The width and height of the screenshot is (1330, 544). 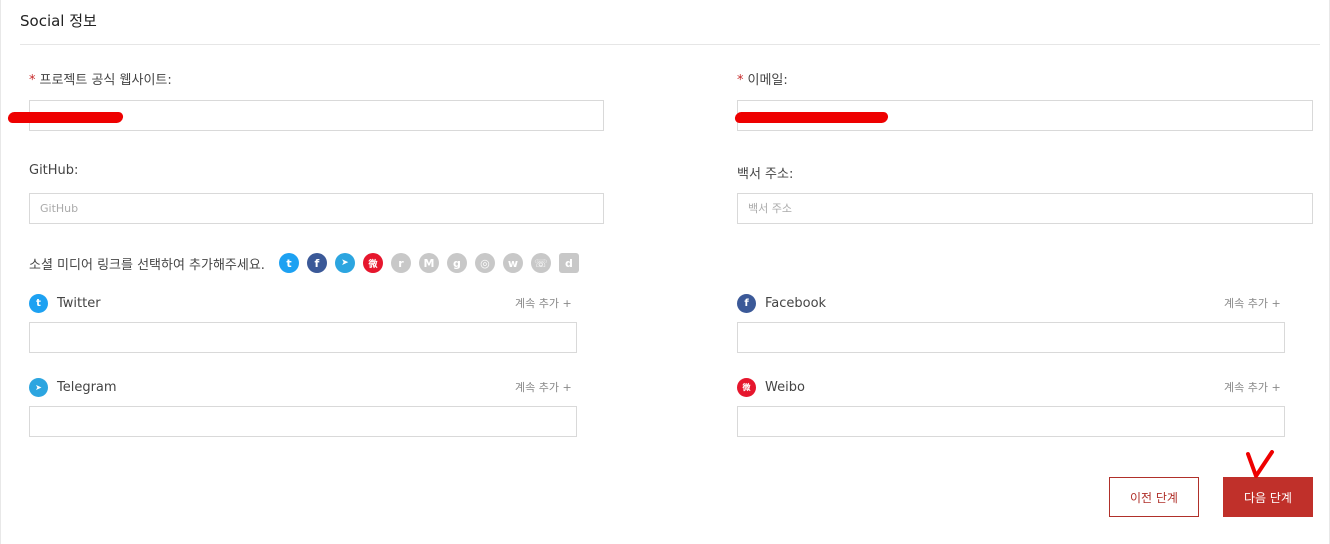 What do you see at coordinates (785, 387) in the screenshot?
I see `weibo-label: Weibo` at bounding box center [785, 387].